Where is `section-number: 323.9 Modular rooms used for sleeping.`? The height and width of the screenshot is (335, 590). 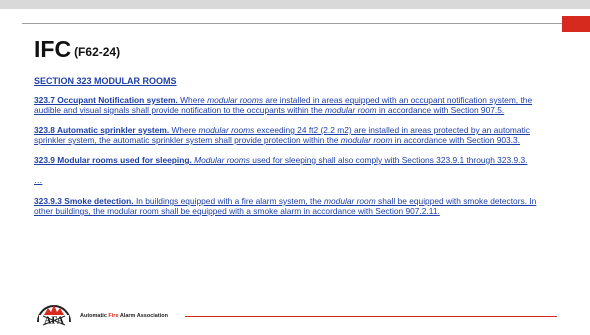 section-number: 323.9 Modular rooms used for sleeping. is located at coordinates (113, 160).